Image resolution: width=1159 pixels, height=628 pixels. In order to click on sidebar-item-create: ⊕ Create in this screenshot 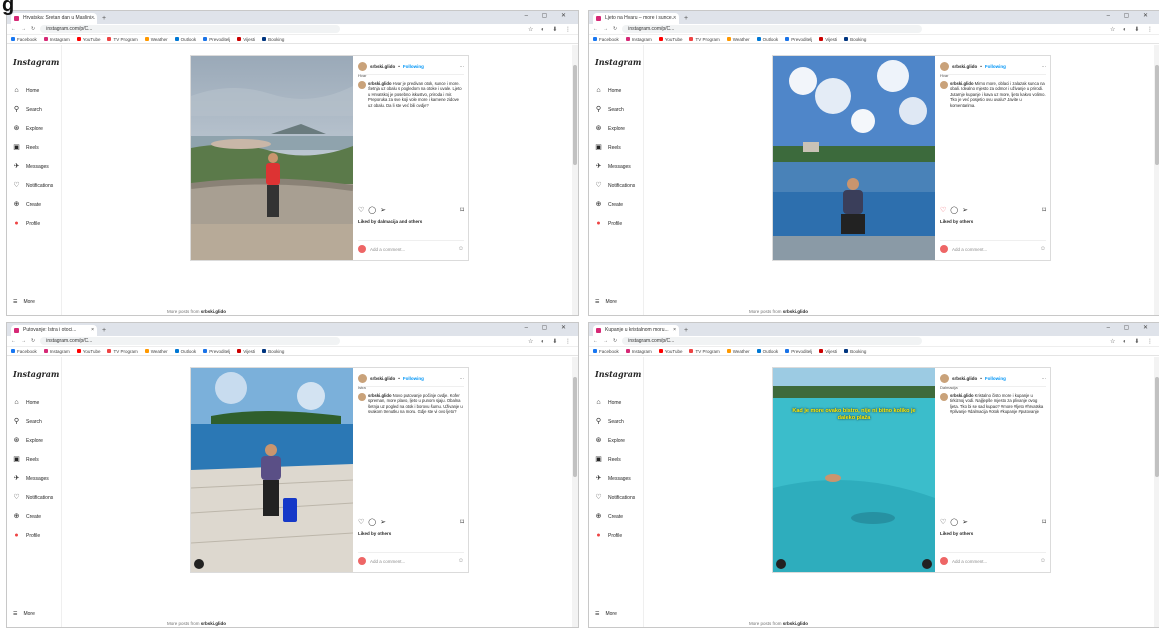, I will do `click(619, 516)`.